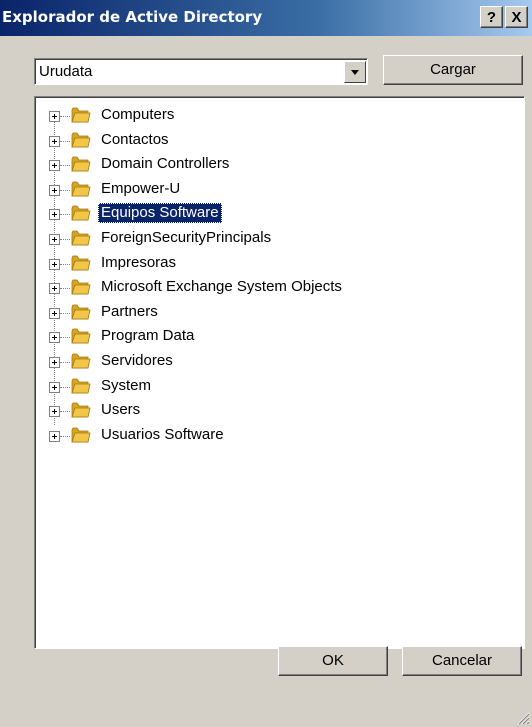  Describe the element at coordinates (132, 17) in the screenshot. I see `window-title: Explorador de Active Directory` at that location.